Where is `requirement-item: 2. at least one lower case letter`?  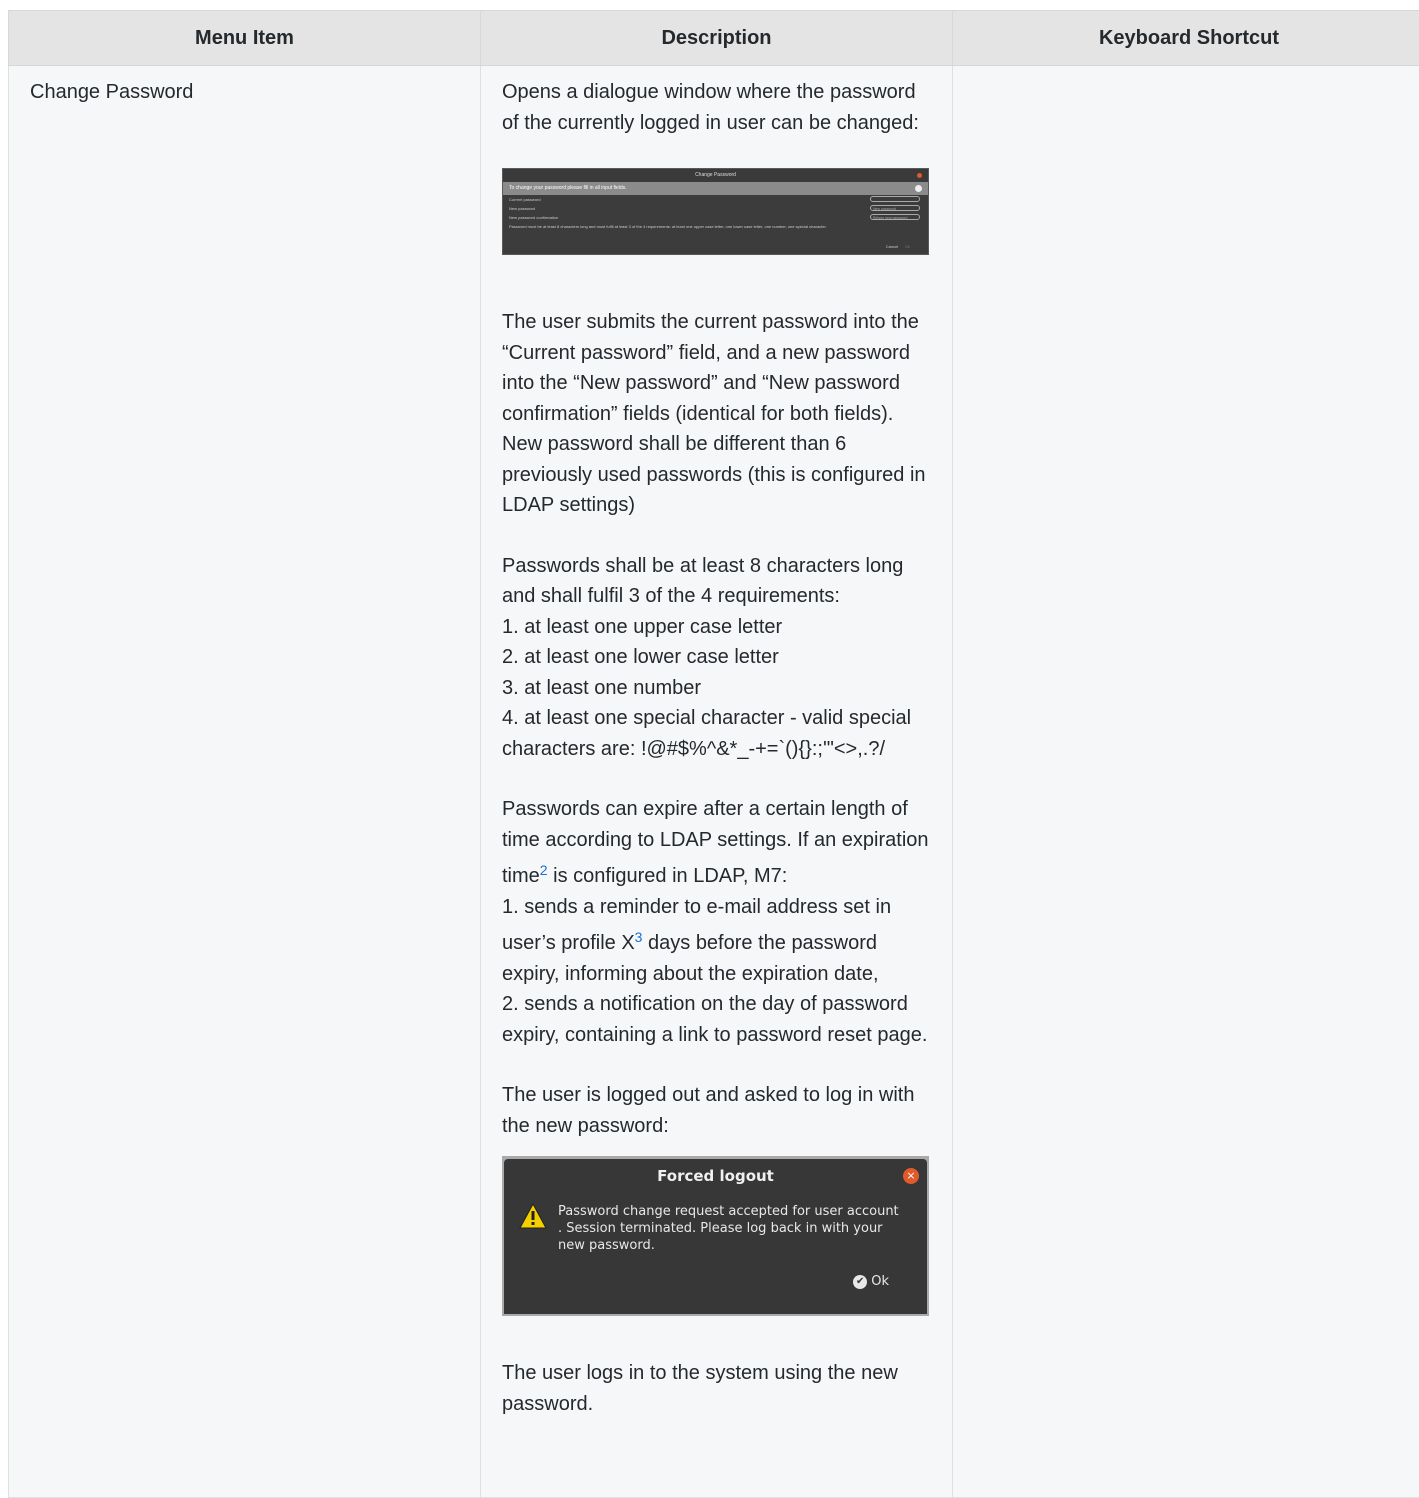
requirement-item: 2. at least one lower case letter is located at coordinates (640, 657).